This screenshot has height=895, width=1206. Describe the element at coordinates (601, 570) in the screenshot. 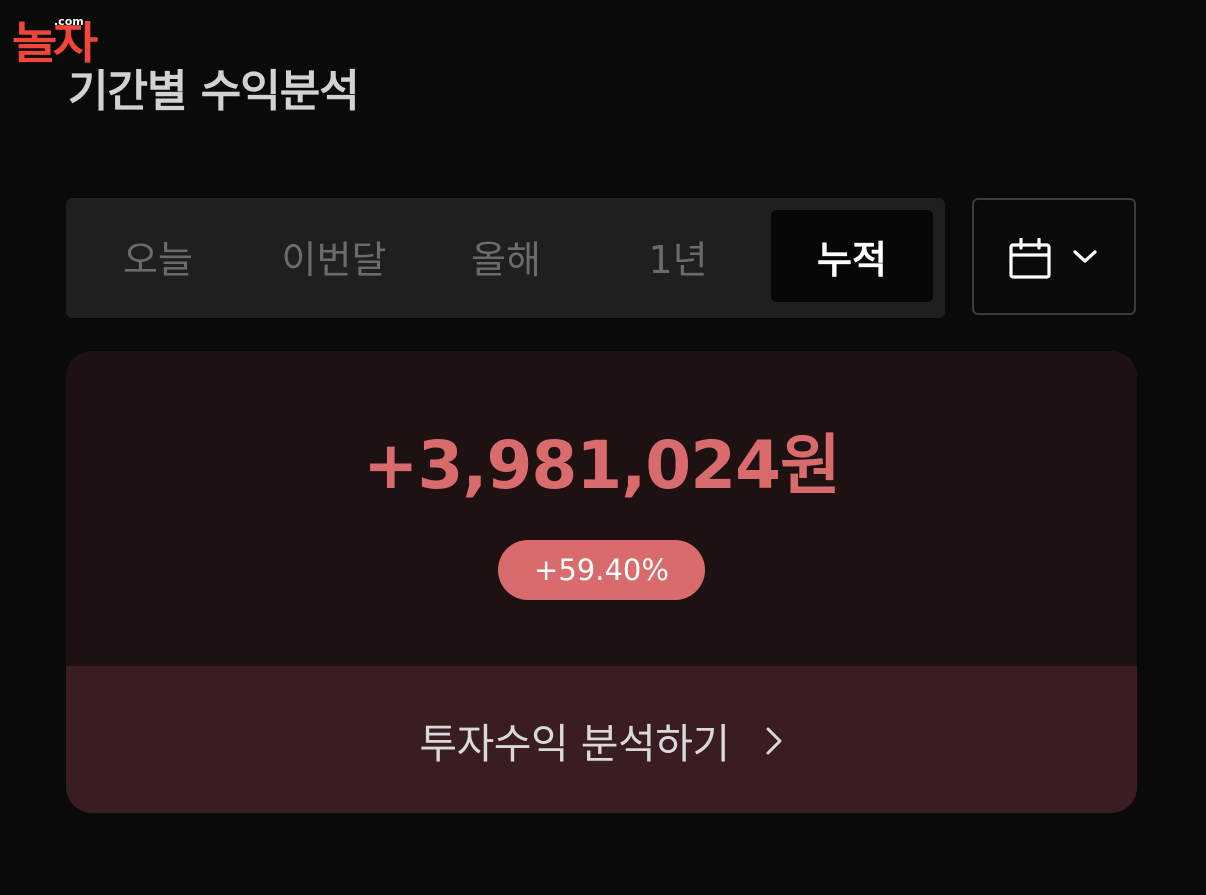

I see `profit-rate-badge: +59.40%` at that location.